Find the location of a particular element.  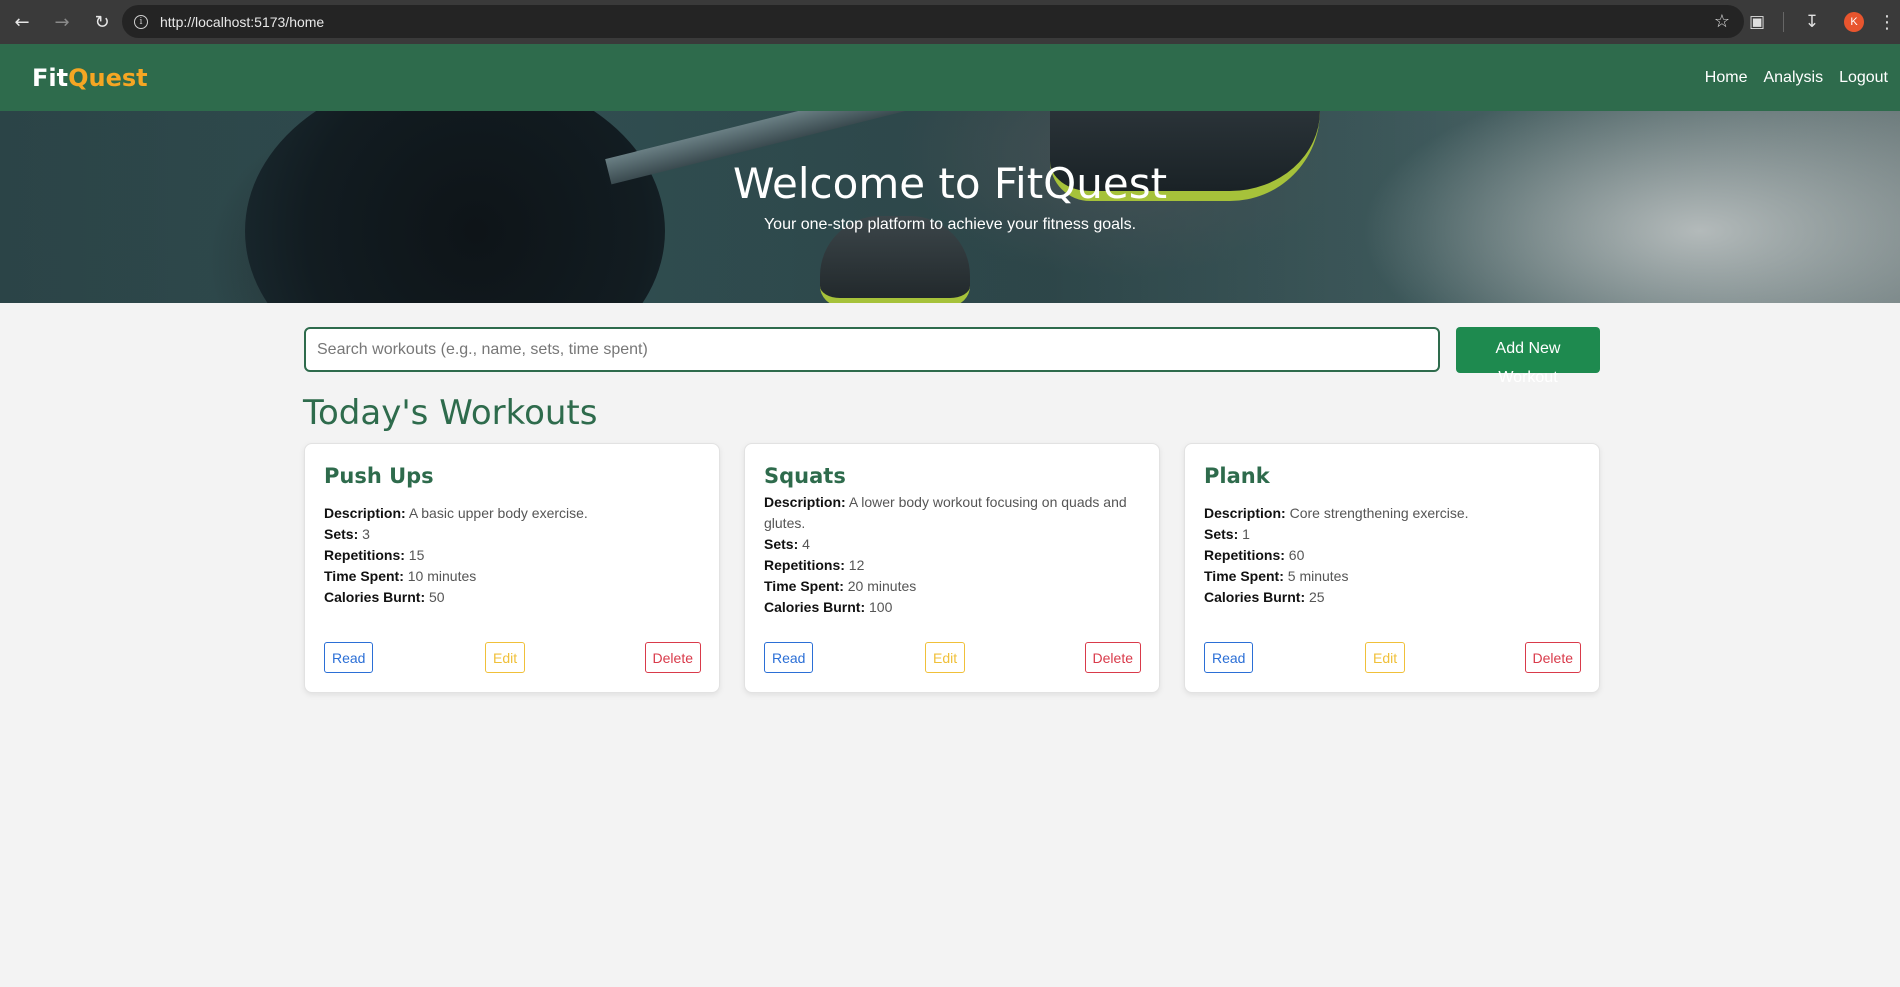

bookmark-star-icon: ☆ is located at coordinates (1722, 21).